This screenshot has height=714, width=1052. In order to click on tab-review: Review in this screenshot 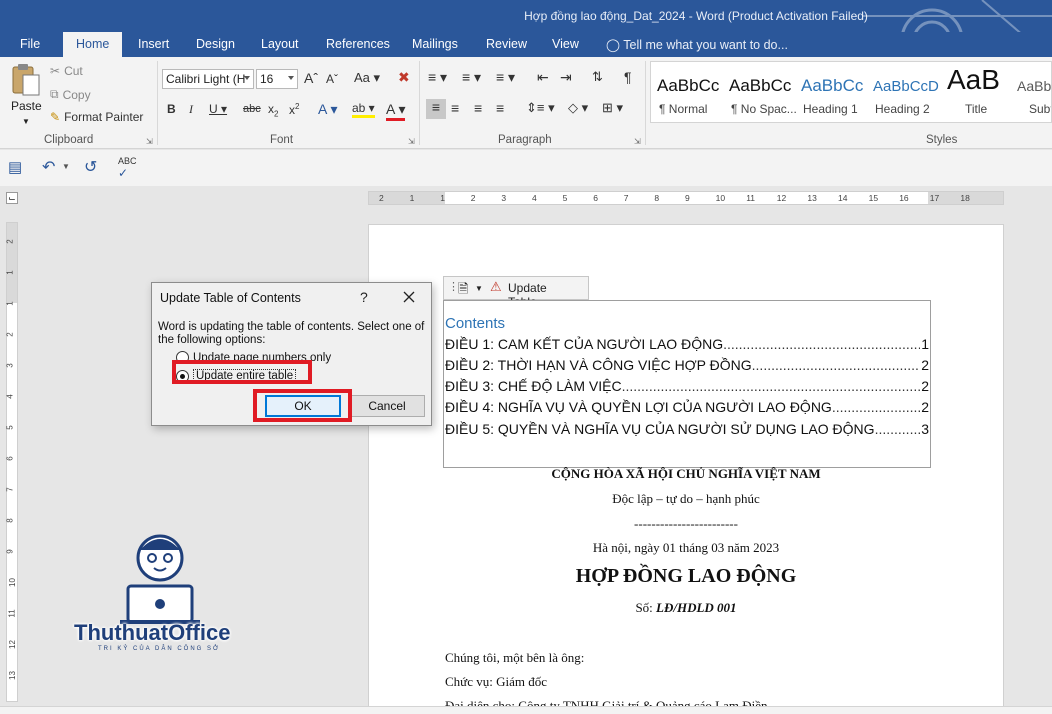, I will do `click(506, 44)`.